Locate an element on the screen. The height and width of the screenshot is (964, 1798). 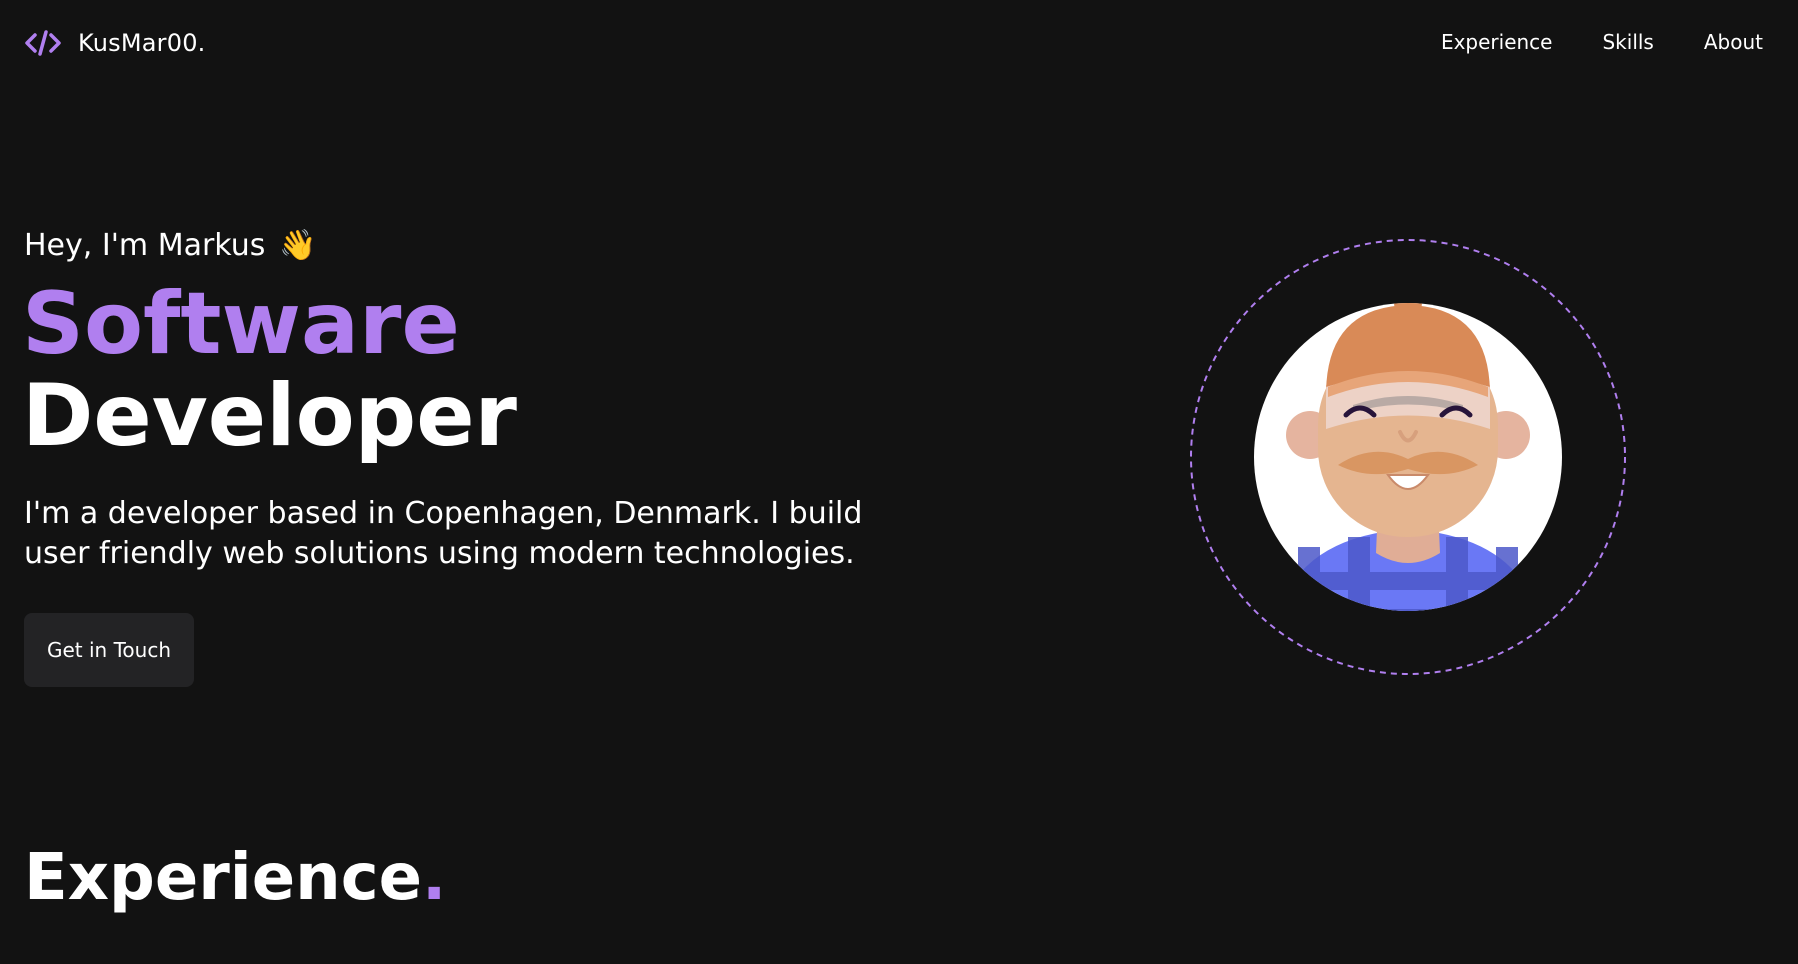
hero-title-accent: Software is located at coordinates (241, 324).